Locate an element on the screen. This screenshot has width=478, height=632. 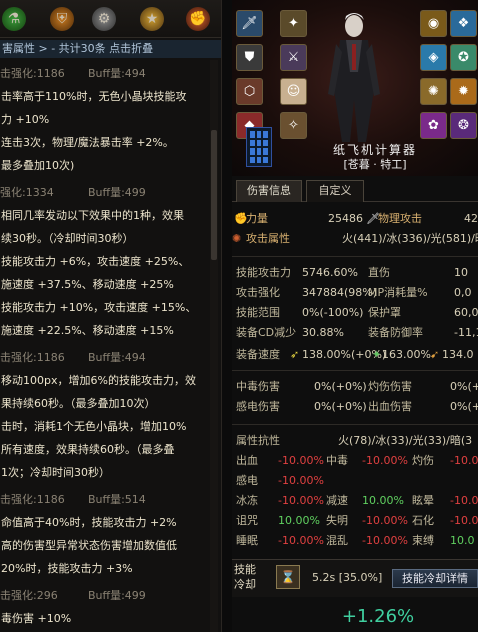
top-icon-bar: ⚗ ⛨ ⚙ ★ ✊ is located at coordinates (110, 19).